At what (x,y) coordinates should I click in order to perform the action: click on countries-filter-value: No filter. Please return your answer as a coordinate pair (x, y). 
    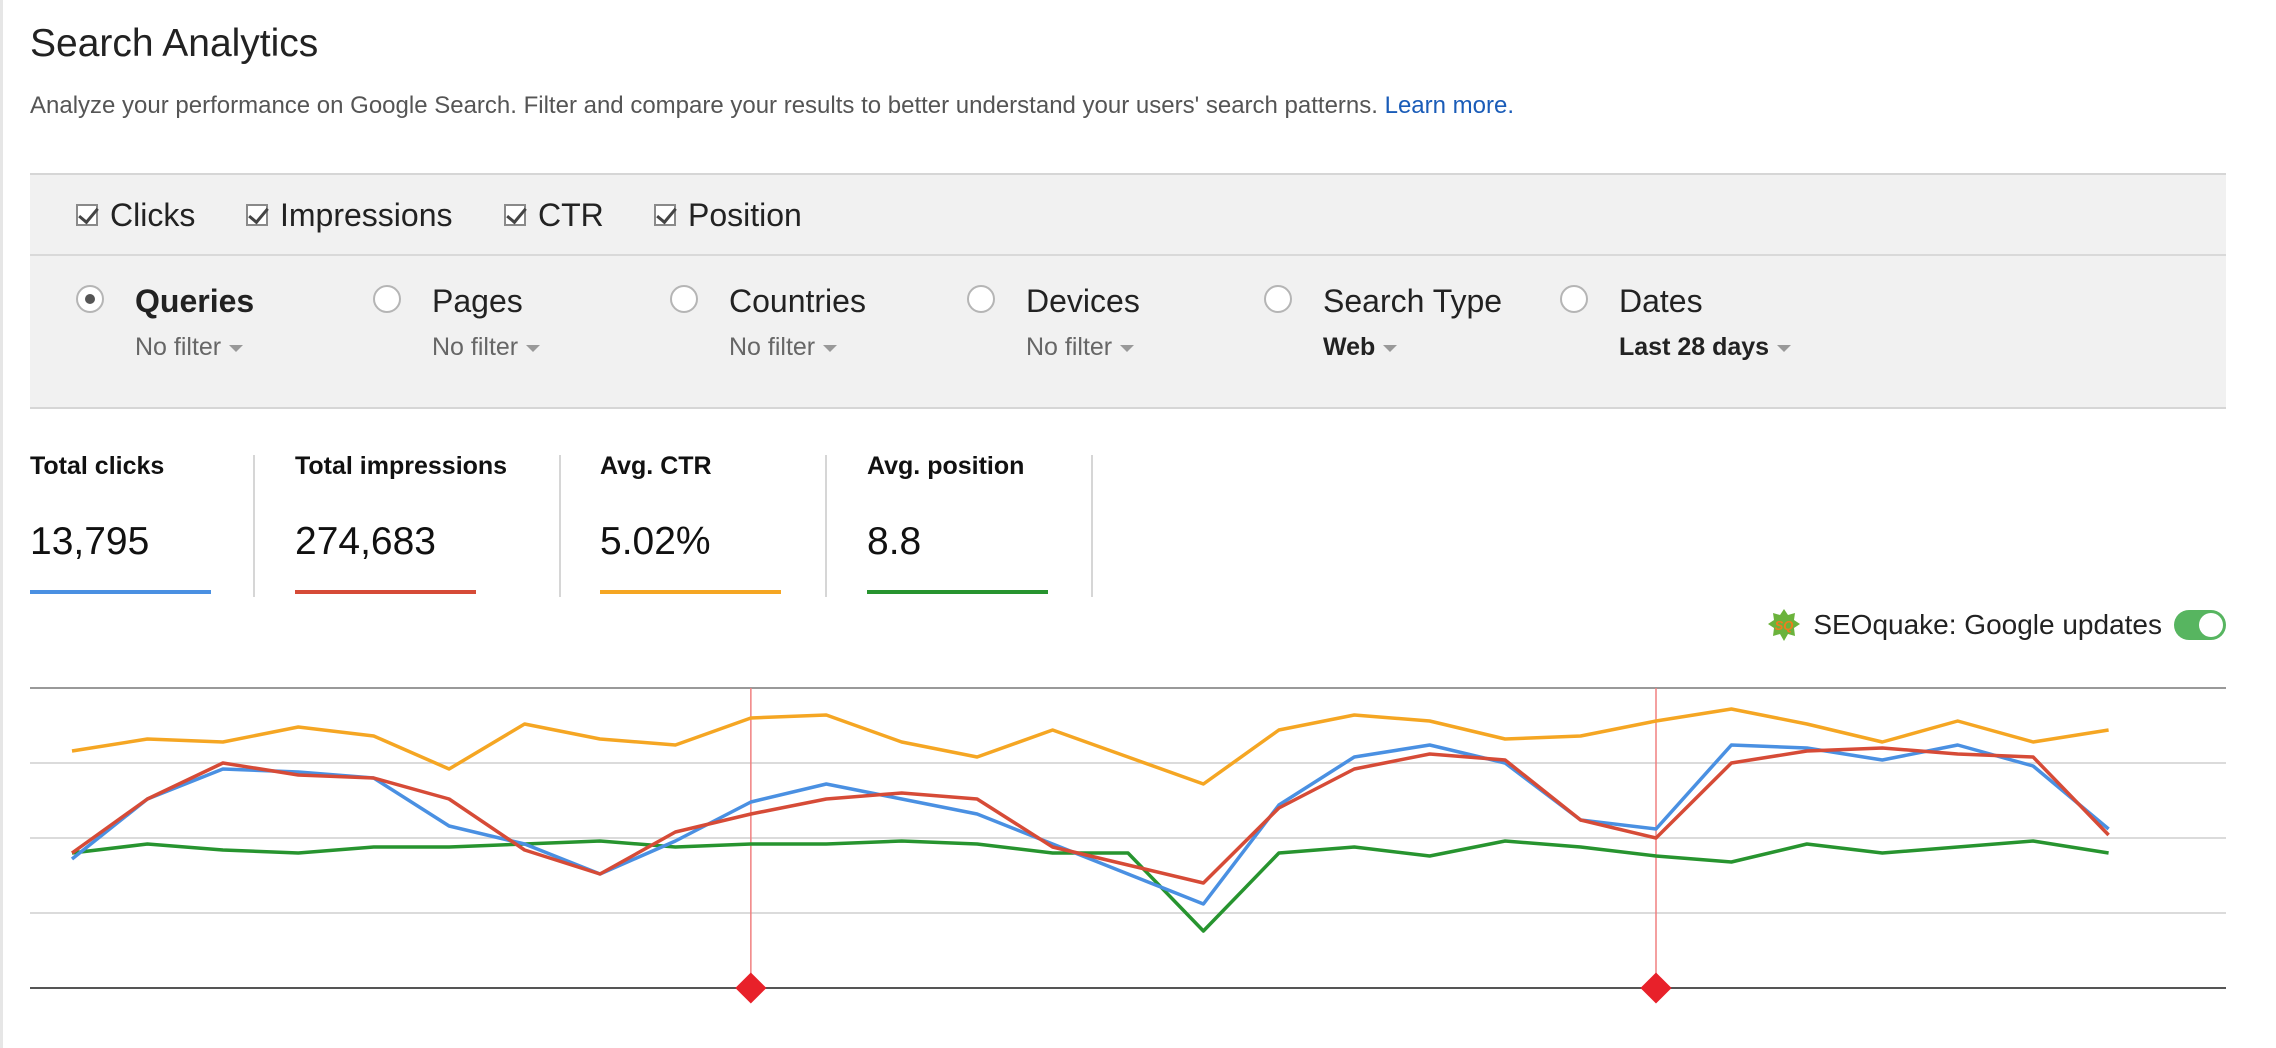
    Looking at the image, I should click on (772, 347).